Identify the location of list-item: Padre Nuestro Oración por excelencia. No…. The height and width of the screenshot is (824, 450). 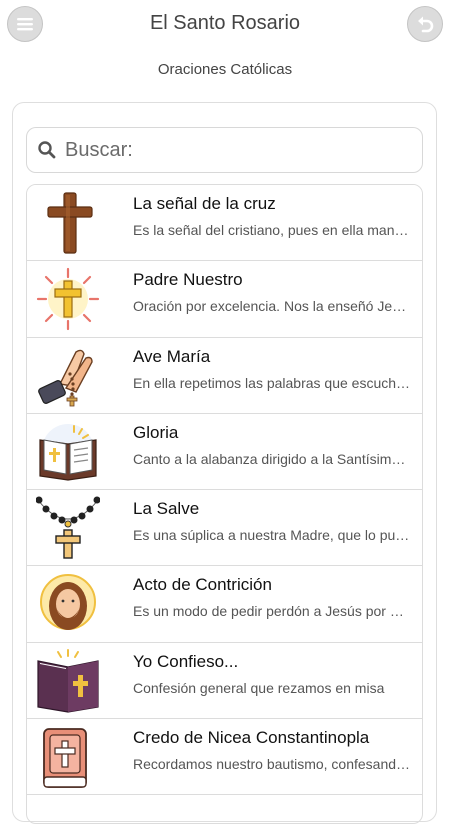
(224, 299).